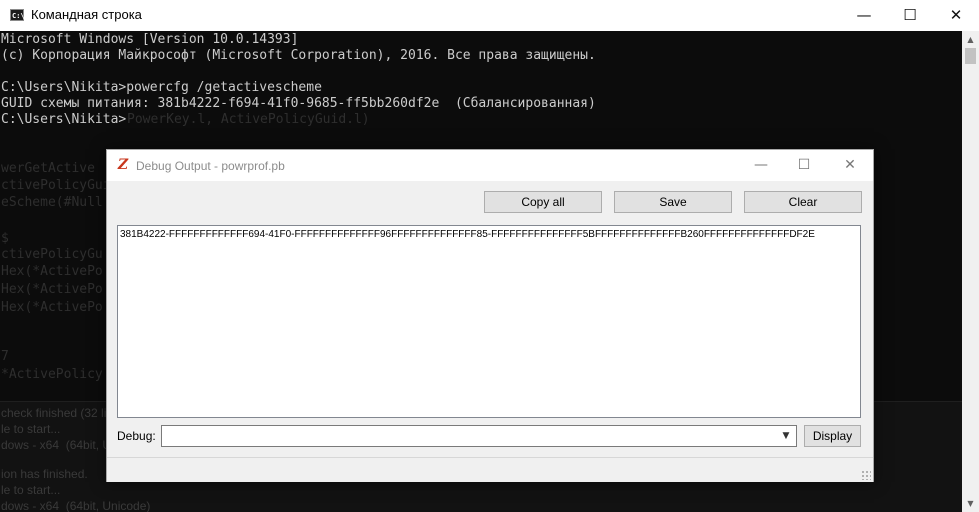 Image resolution: width=979 pixels, height=512 pixels. What do you see at coordinates (44, 474) in the screenshot?
I see `ghost-panel-line: ion has finished.` at bounding box center [44, 474].